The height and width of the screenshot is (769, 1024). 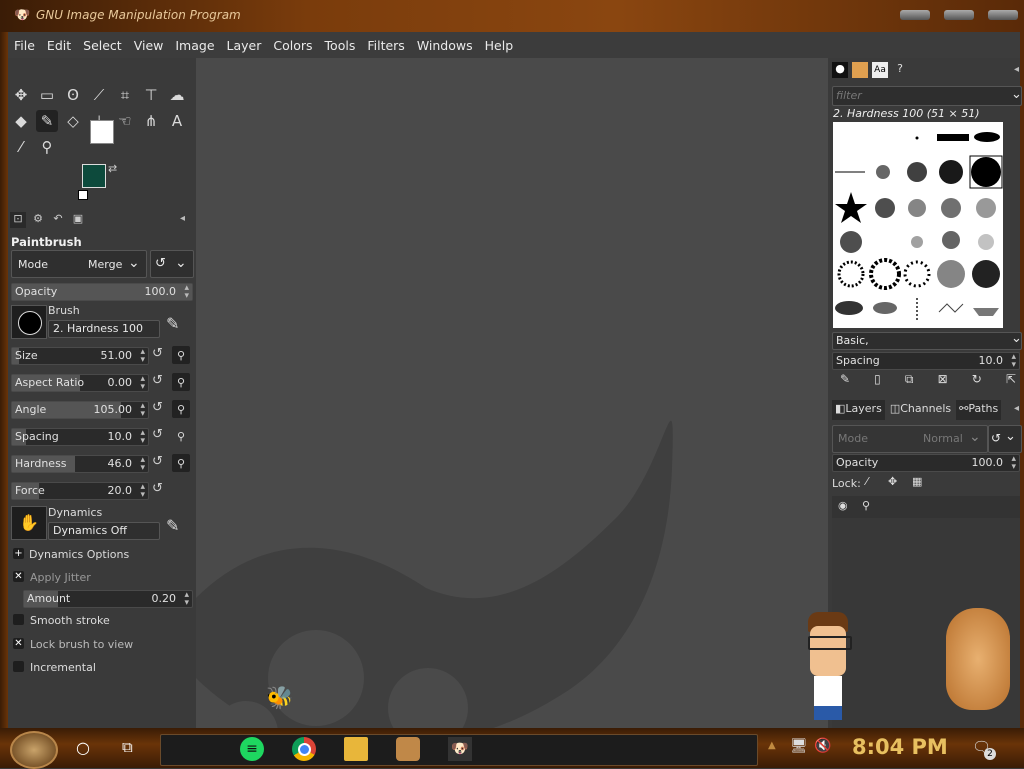 What do you see at coordinates (843, 505) in the screenshot?
I see `visibility-eye-icon: ◉` at bounding box center [843, 505].